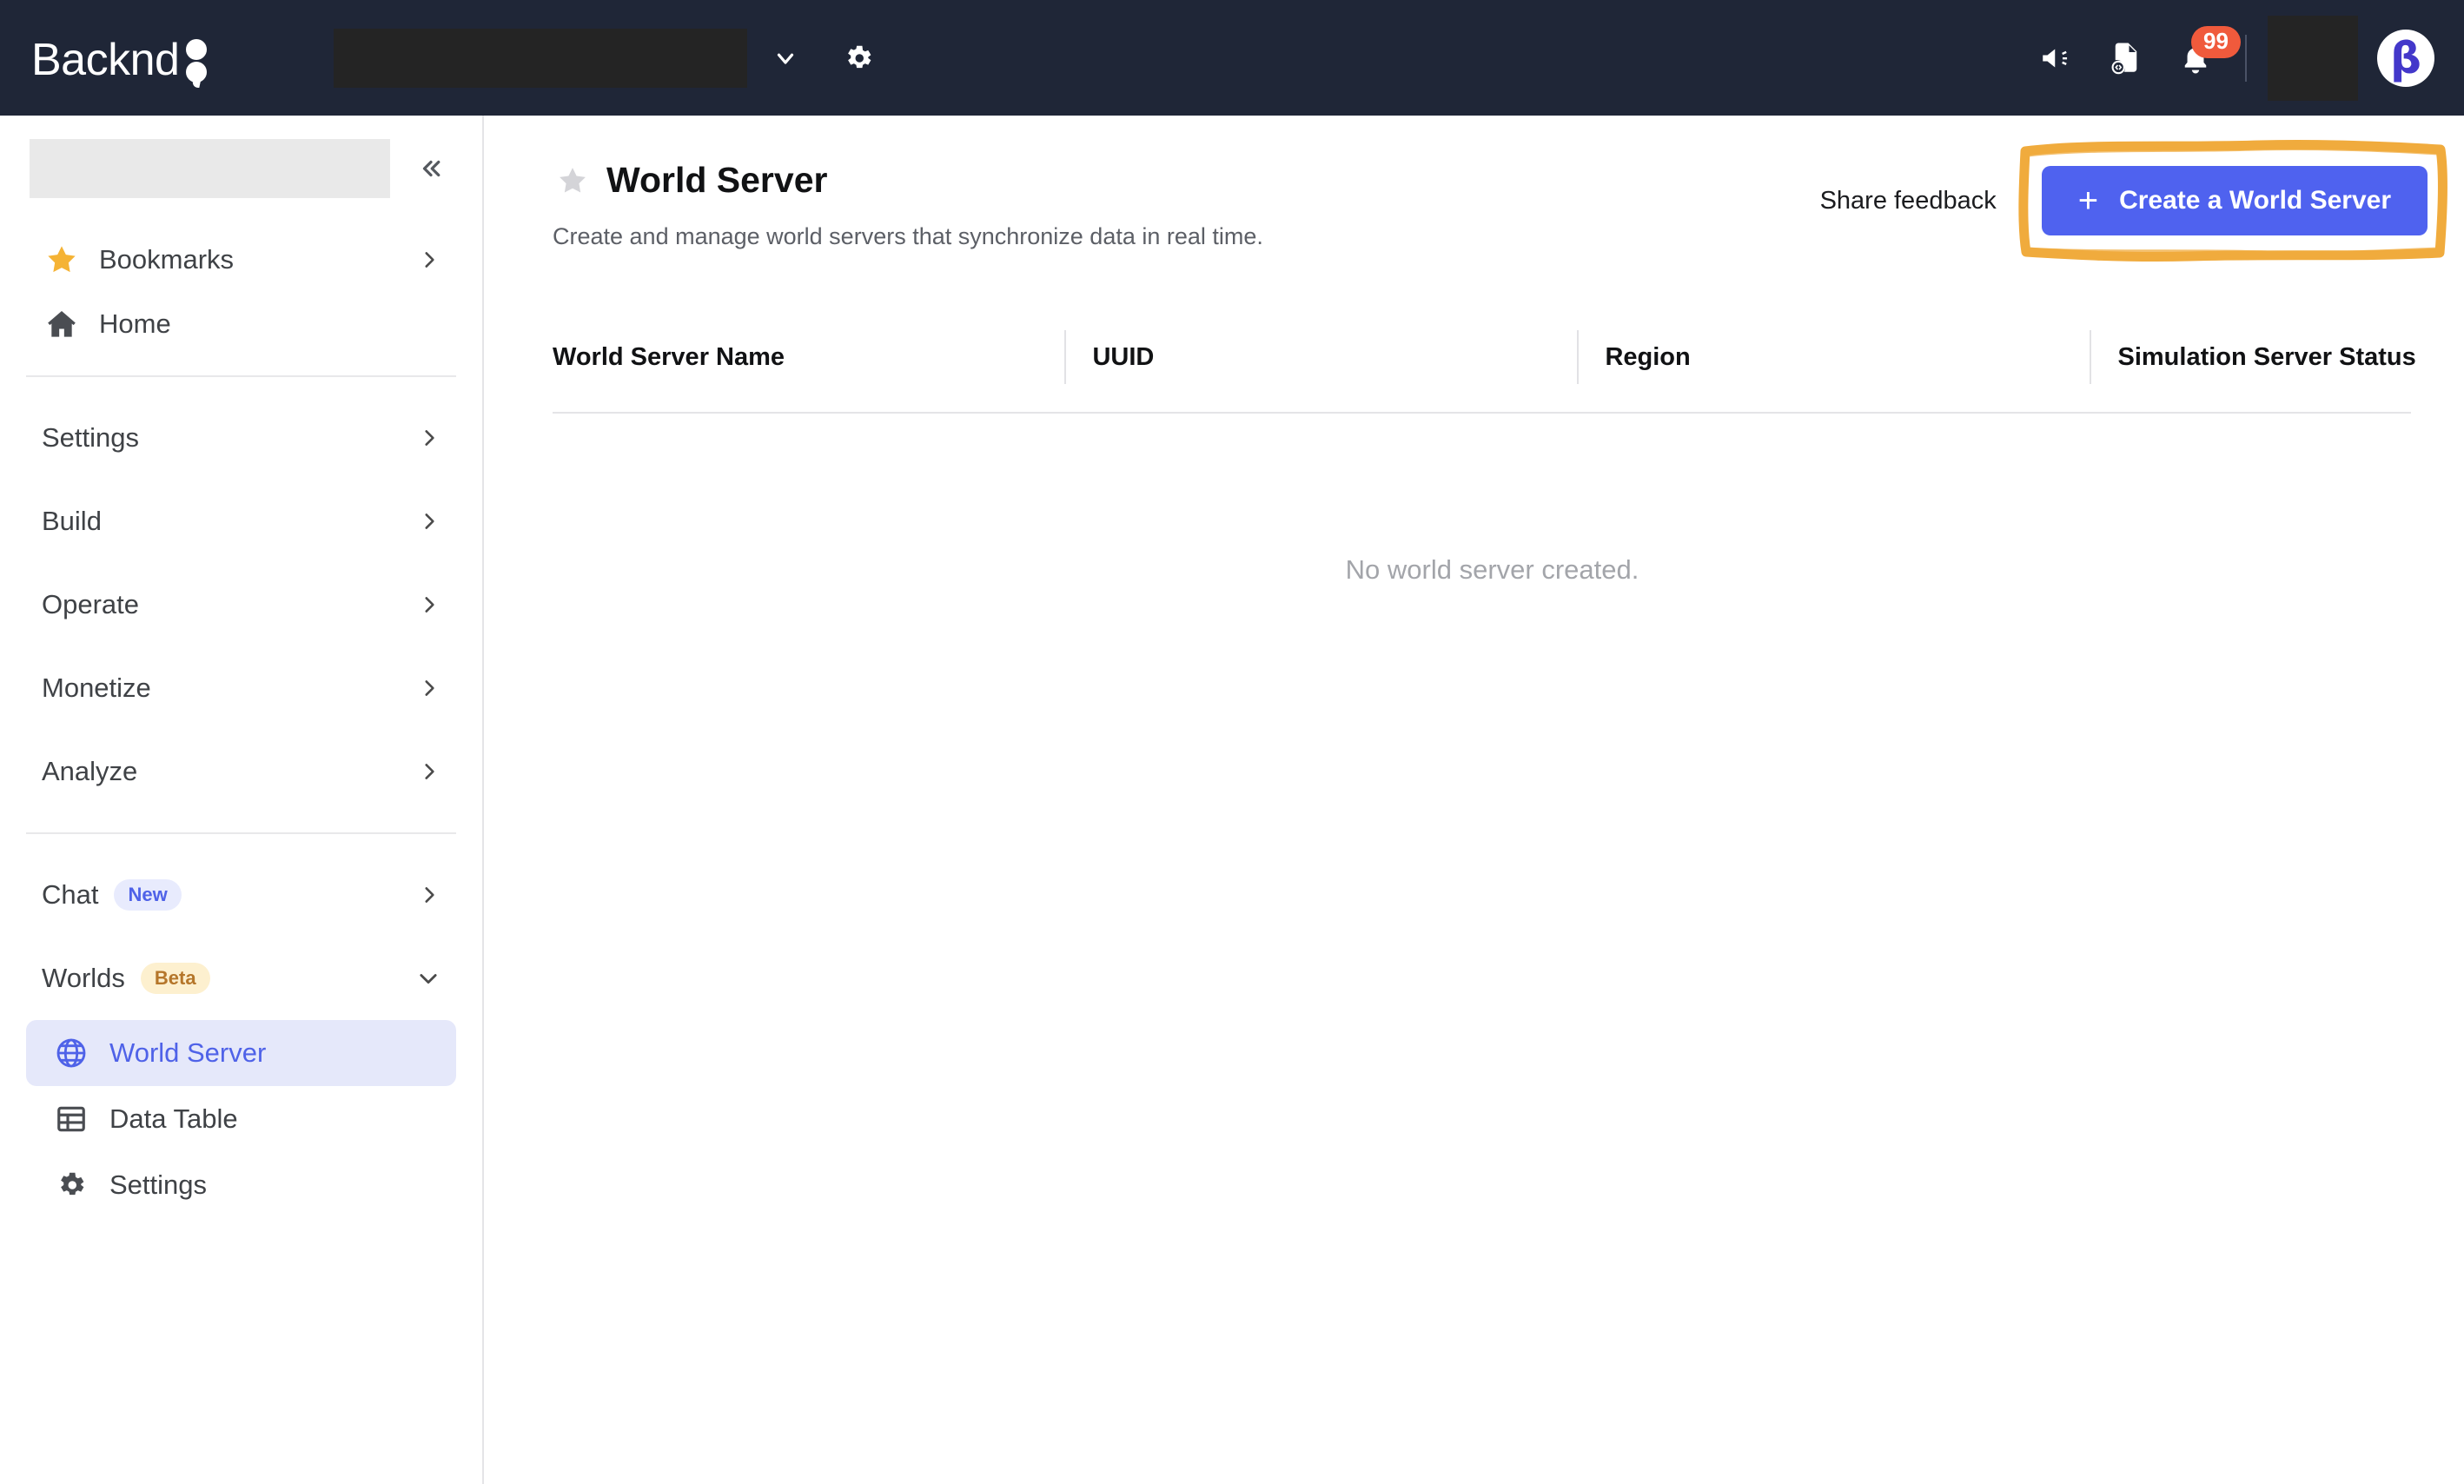 The width and height of the screenshot is (2464, 1484). What do you see at coordinates (167, 259) in the screenshot?
I see `sidebar-item-label: Bookmarks` at bounding box center [167, 259].